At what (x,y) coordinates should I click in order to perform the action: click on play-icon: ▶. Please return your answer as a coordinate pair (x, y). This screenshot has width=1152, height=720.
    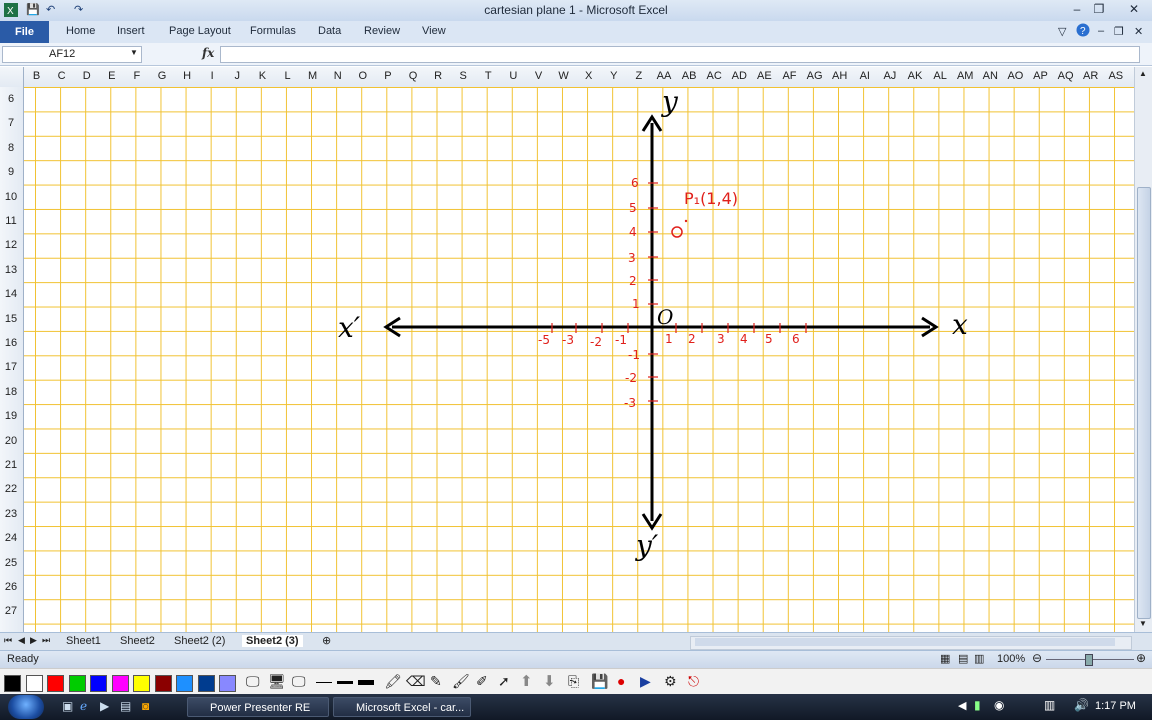
    Looking at the image, I should click on (645, 681).